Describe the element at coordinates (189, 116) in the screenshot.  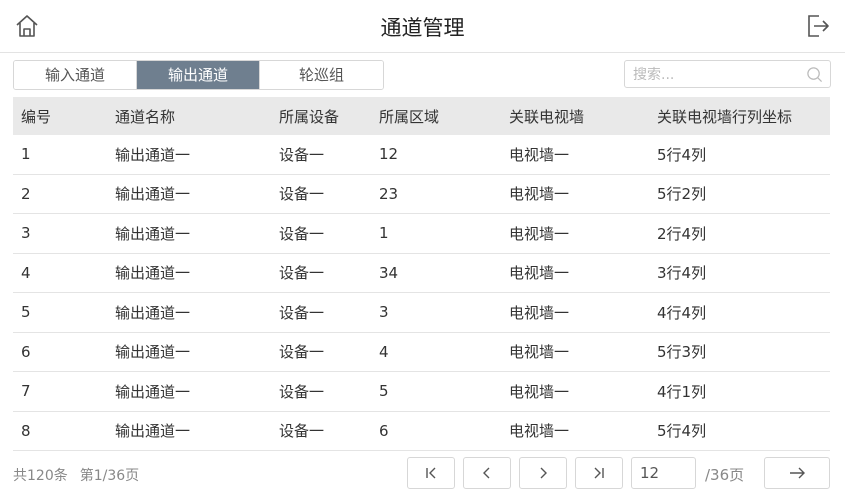
I see `col-header-channel-name: 通道名称` at that location.